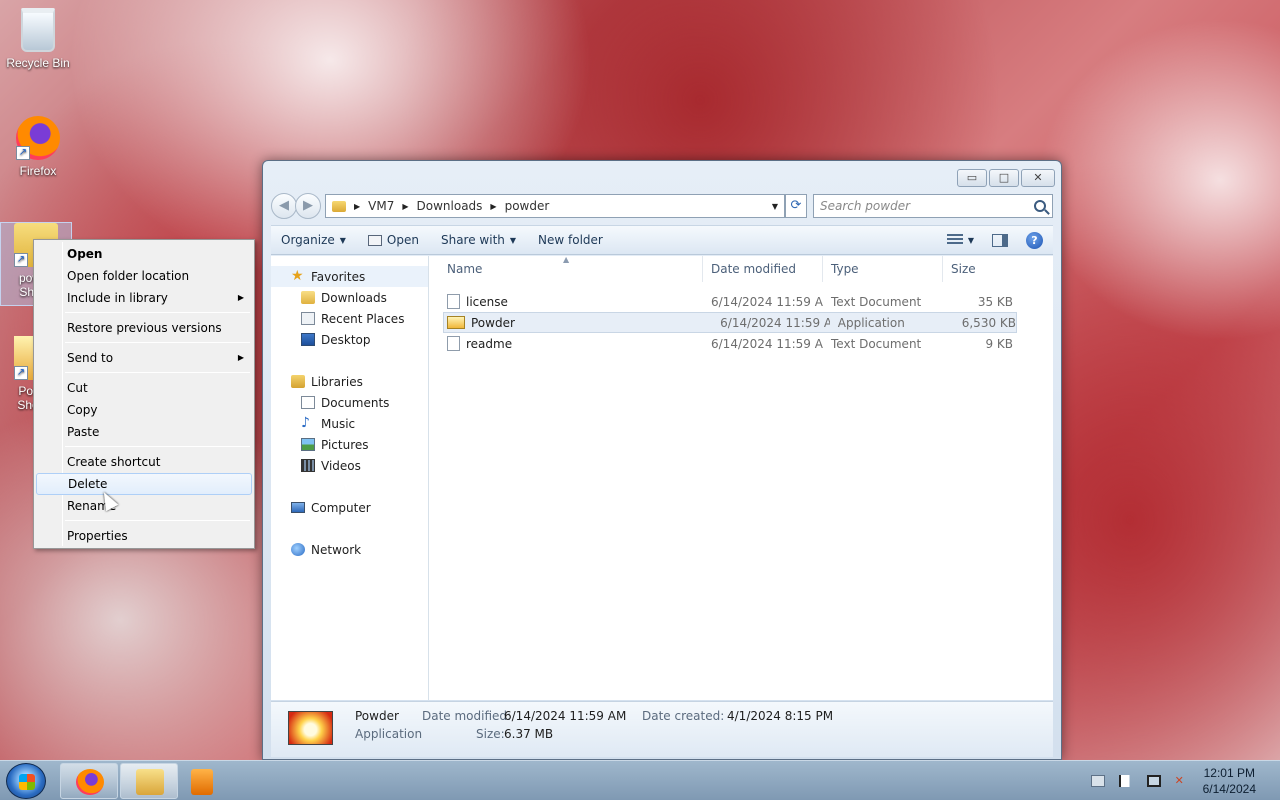  Describe the element at coordinates (1097, 781) in the screenshot. I see `keyboard-icon` at that location.